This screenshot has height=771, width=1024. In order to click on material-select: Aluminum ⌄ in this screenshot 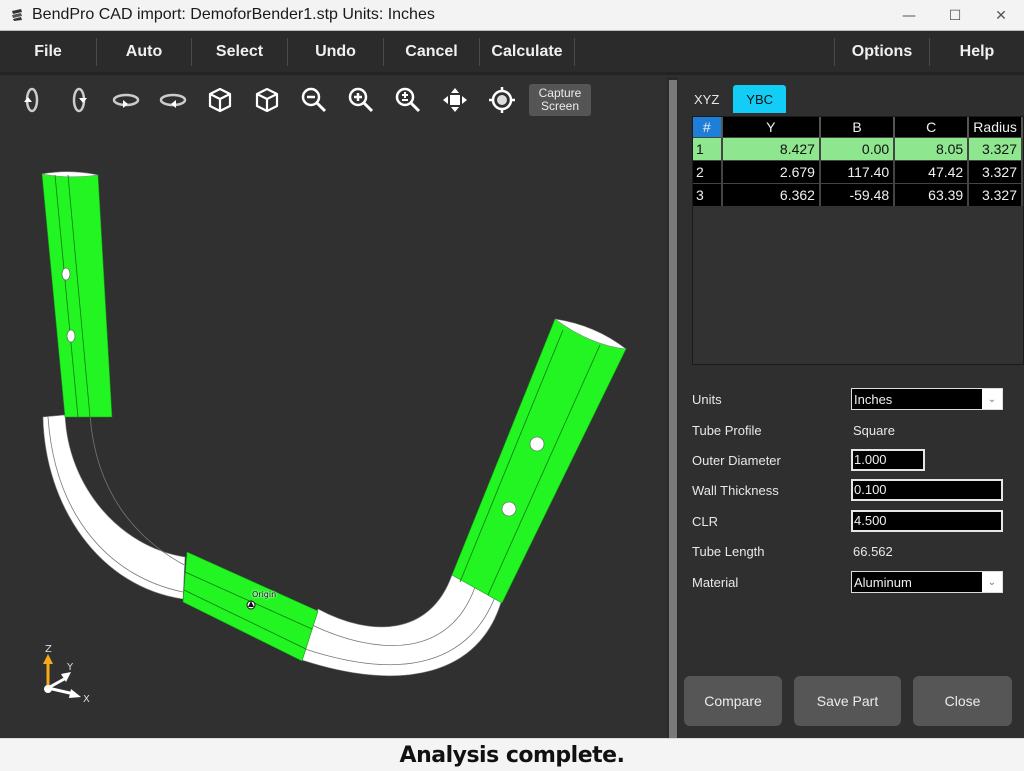, I will do `click(927, 582)`.